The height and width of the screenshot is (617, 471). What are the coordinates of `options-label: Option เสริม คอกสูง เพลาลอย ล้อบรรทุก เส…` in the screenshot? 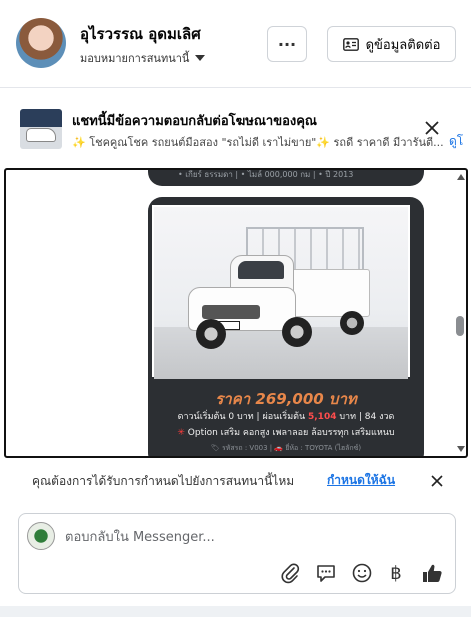 It's located at (289, 433).